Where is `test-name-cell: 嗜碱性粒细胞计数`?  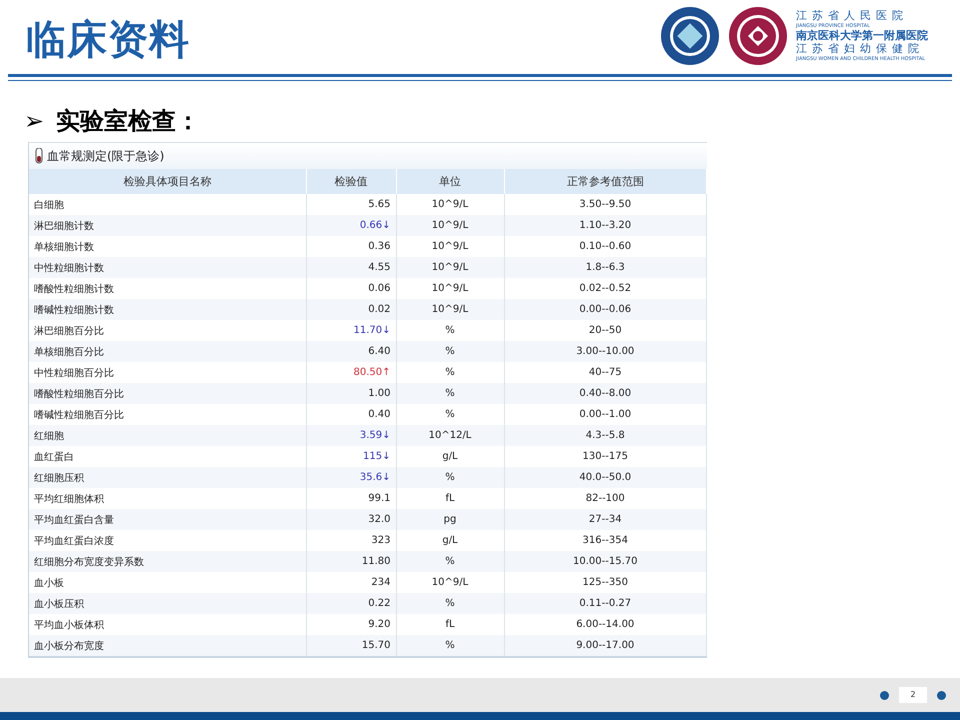 test-name-cell: 嗜碱性粒细胞计数 is located at coordinates (167, 309).